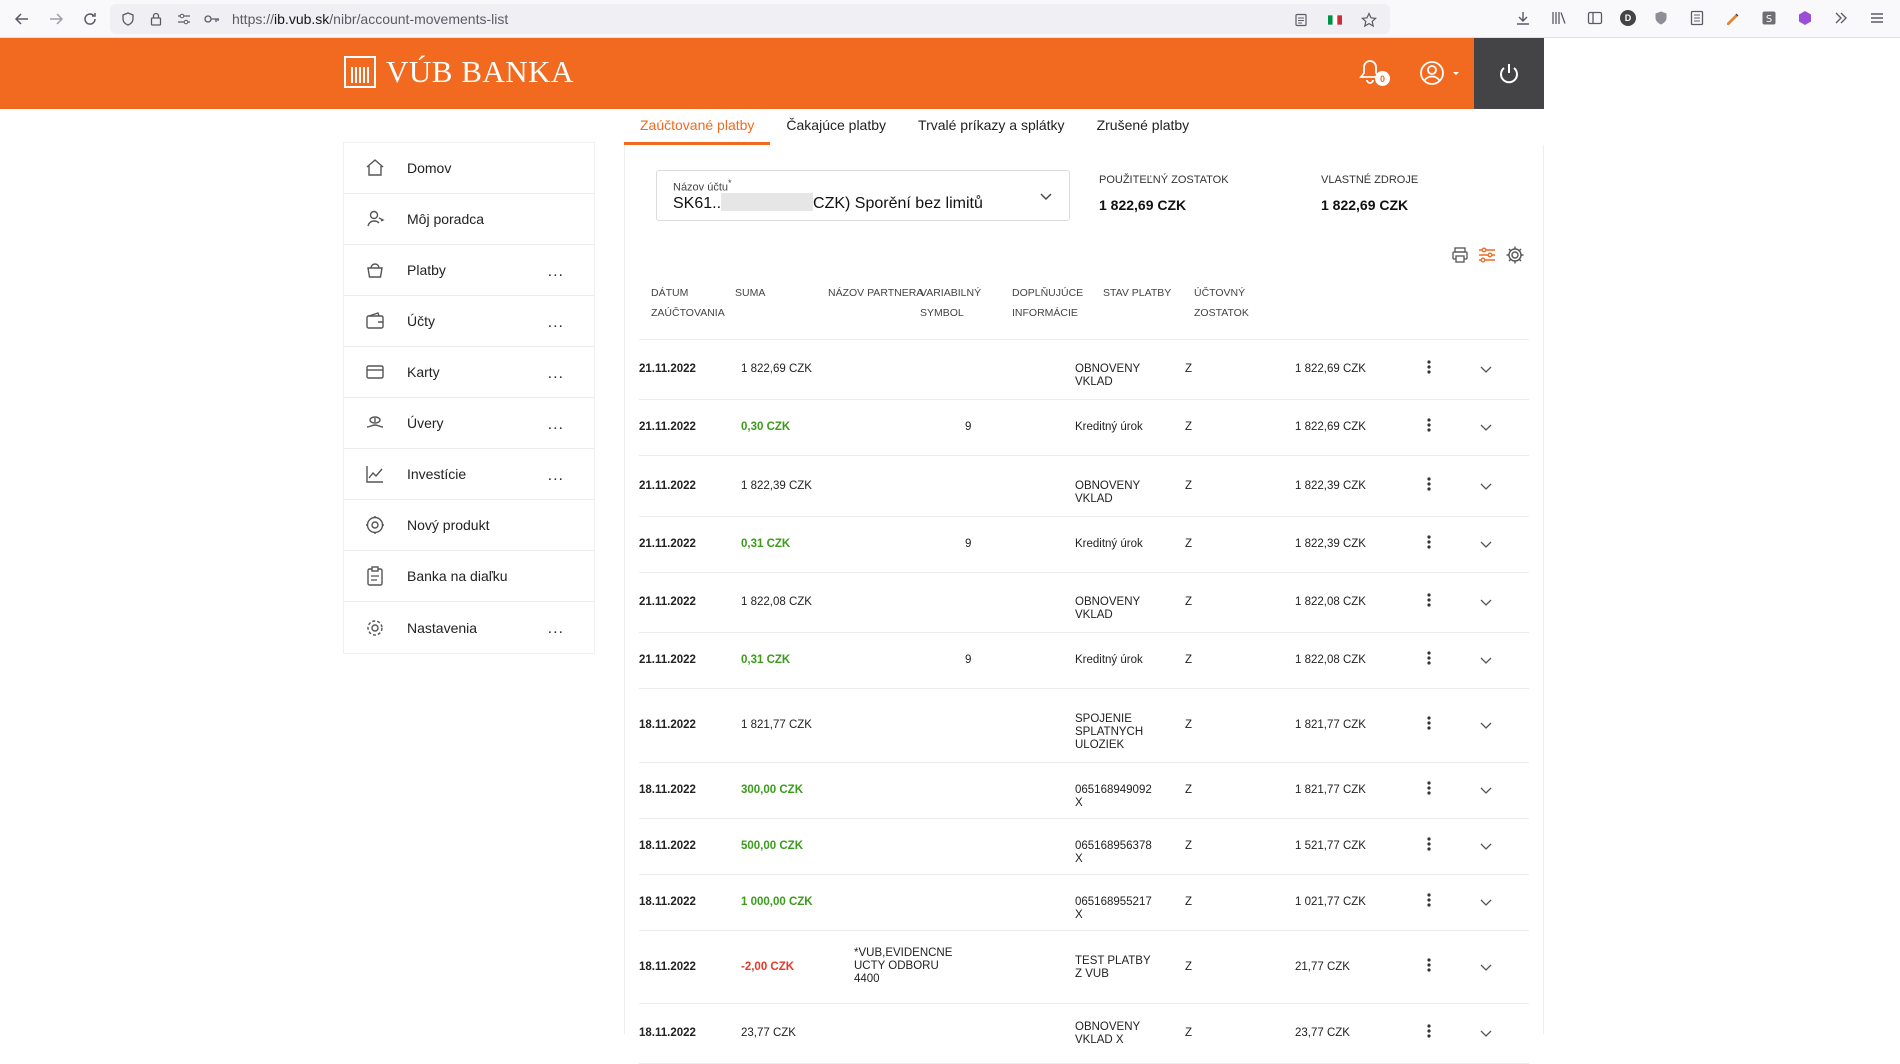 This screenshot has height=1064, width=1900. What do you see at coordinates (1432, 73) in the screenshot?
I see `user-icon` at bounding box center [1432, 73].